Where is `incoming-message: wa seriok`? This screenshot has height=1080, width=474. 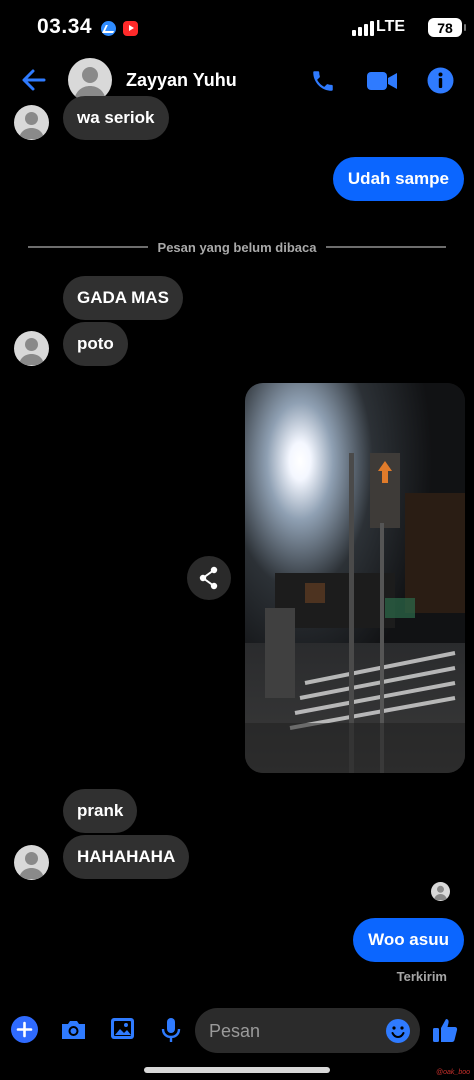 incoming-message: wa seriok is located at coordinates (116, 118).